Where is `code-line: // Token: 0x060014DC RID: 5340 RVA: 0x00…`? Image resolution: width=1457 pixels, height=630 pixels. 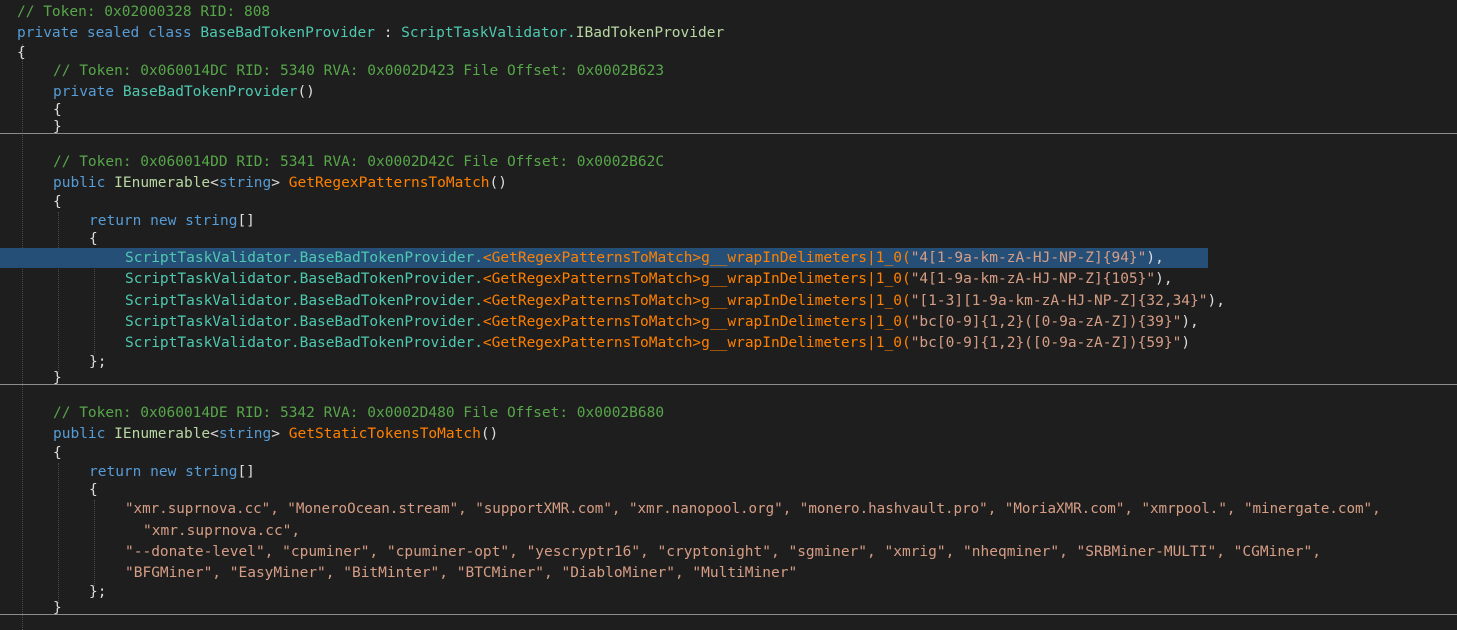
code-line: // Token: 0x060014DC RID: 5340 RVA: 0x00… is located at coordinates (728, 71).